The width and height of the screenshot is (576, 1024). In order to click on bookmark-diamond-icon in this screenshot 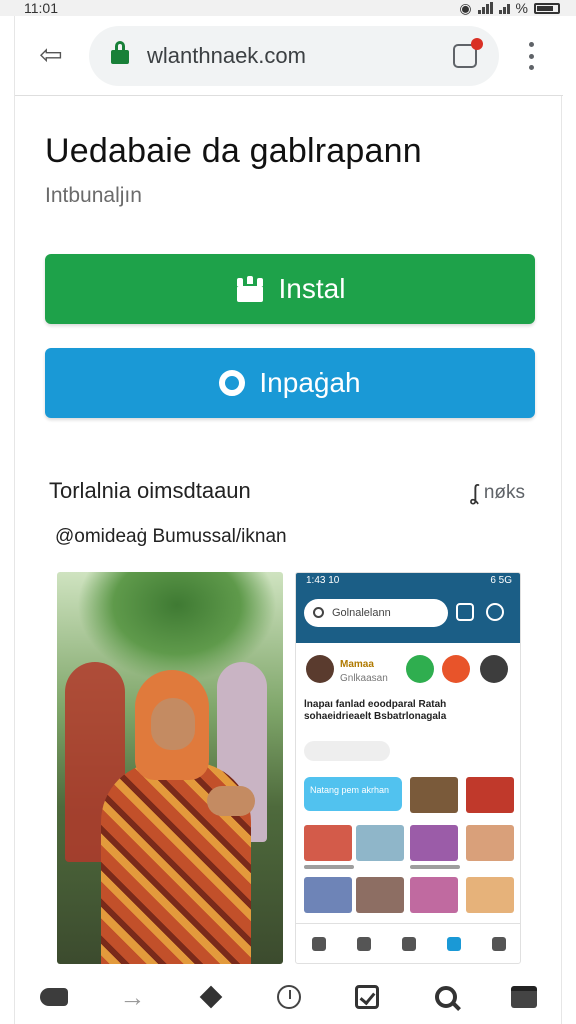, I will do `click(211, 997)`.